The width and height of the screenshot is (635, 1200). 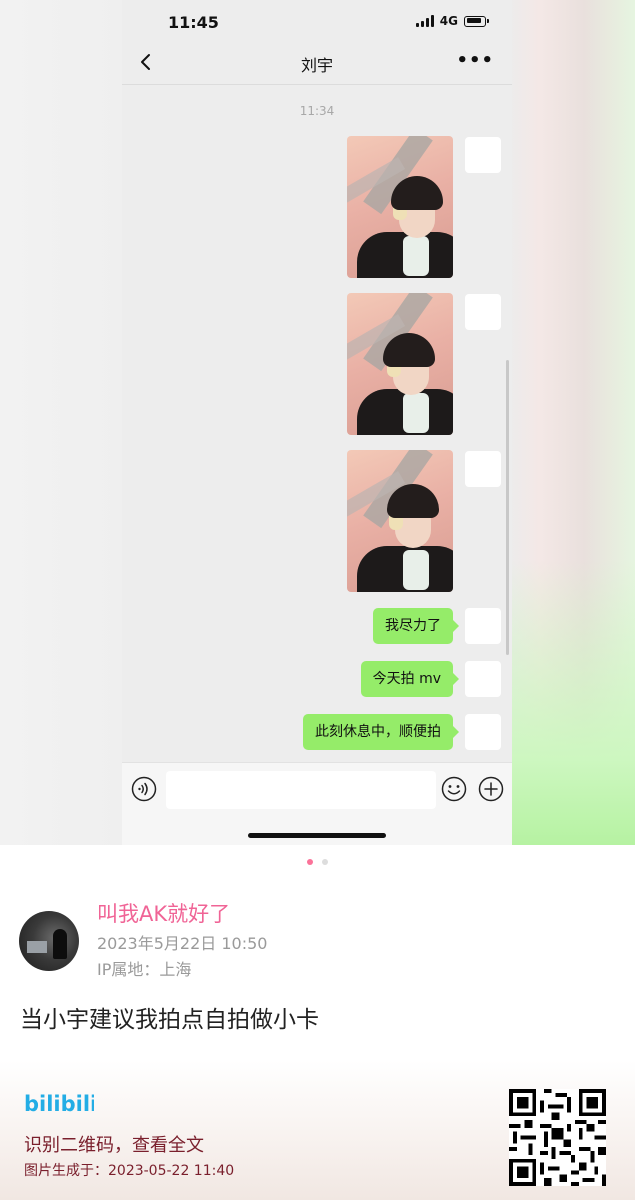 What do you see at coordinates (317, 862) in the screenshot?
I see `carousel-indicator` at bounding box center [317, 862].